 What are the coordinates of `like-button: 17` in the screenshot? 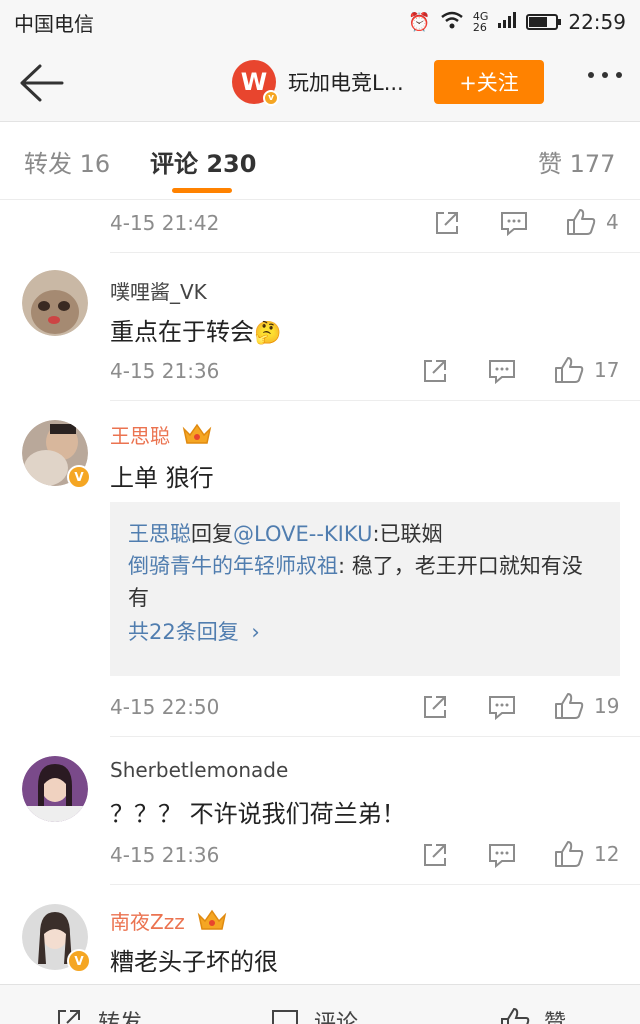 It's located at (586, 370).